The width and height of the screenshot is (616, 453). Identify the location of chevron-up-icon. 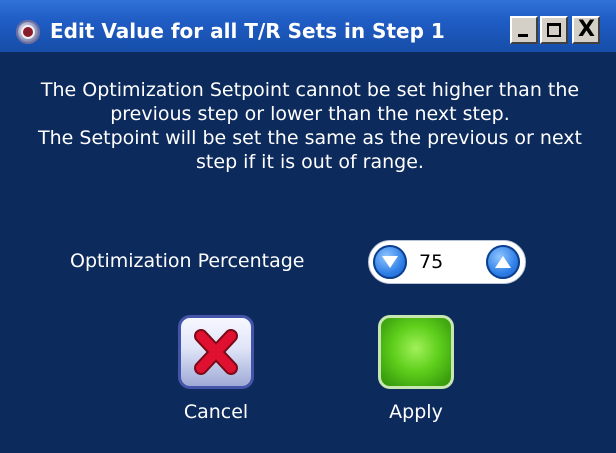
(503, 262).